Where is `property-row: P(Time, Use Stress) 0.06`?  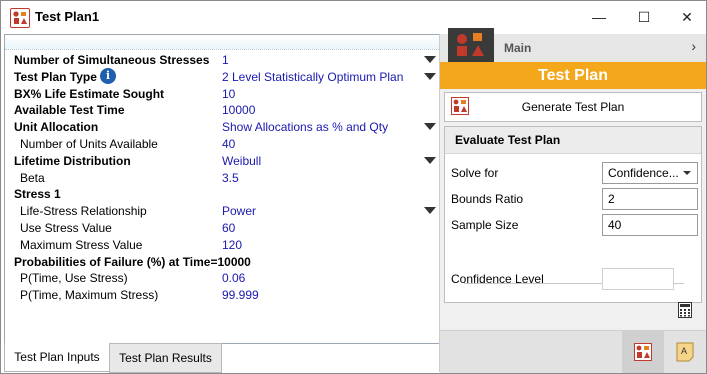 property-row: P(Time, Use Stress) 0.06 is located at coordinates (222, 278).